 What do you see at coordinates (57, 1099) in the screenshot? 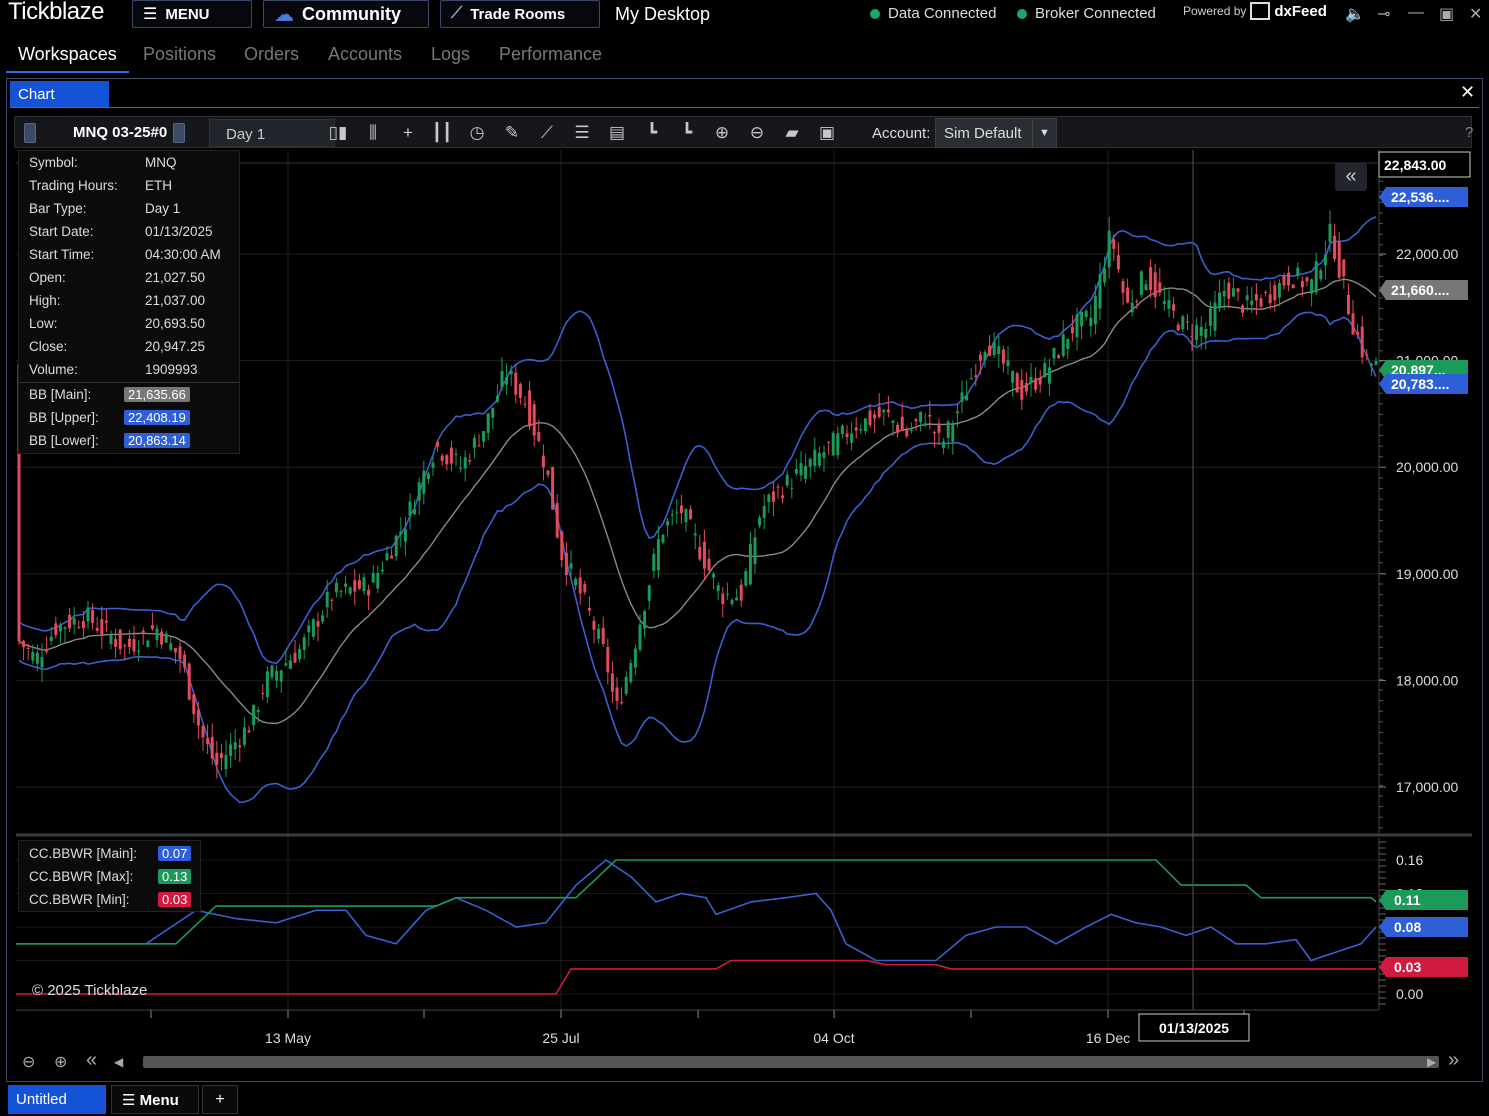
I see `workspace-tab-untitled: Untitled` at bounding box center [57, 1099].